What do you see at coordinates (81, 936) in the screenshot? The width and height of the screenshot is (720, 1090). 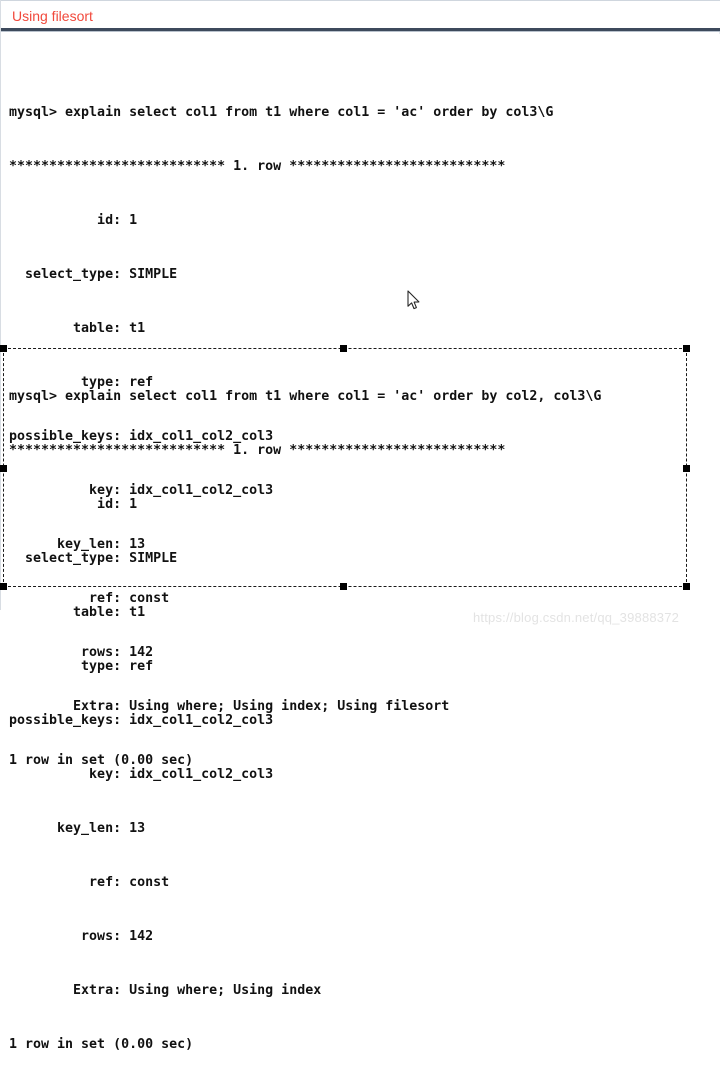 I see `terminal-line: rows: 142` at bounding box center [81, 936].